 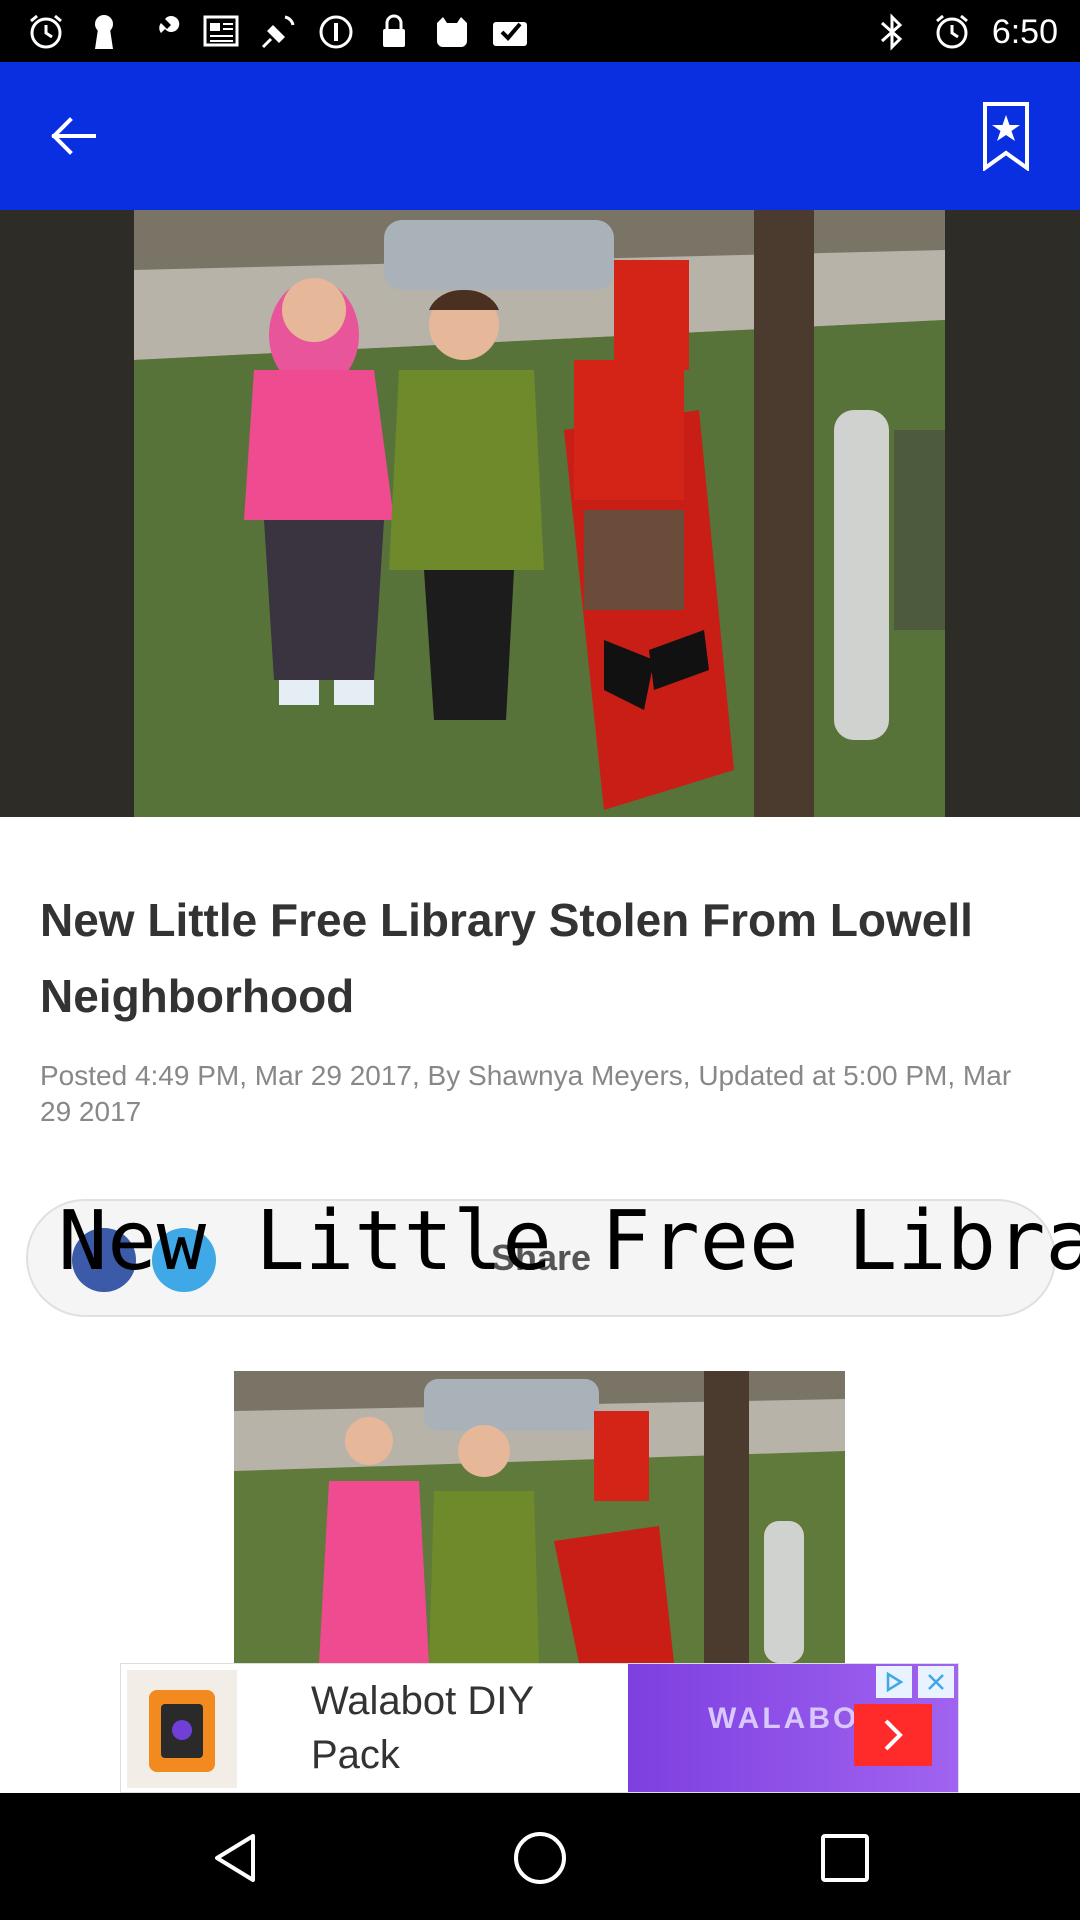 I want to click on ad-open-button, so click(x=893, y=1735).